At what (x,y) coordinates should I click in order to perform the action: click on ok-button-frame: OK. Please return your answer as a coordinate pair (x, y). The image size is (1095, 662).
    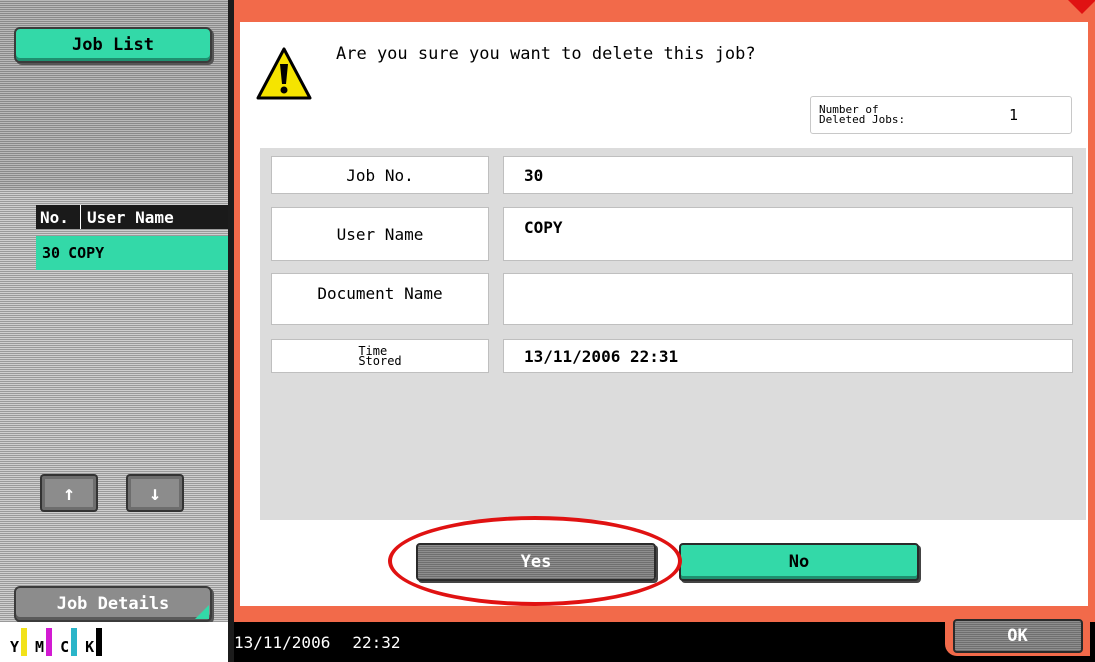
    Looking at the image, I should click on (1017, 636).